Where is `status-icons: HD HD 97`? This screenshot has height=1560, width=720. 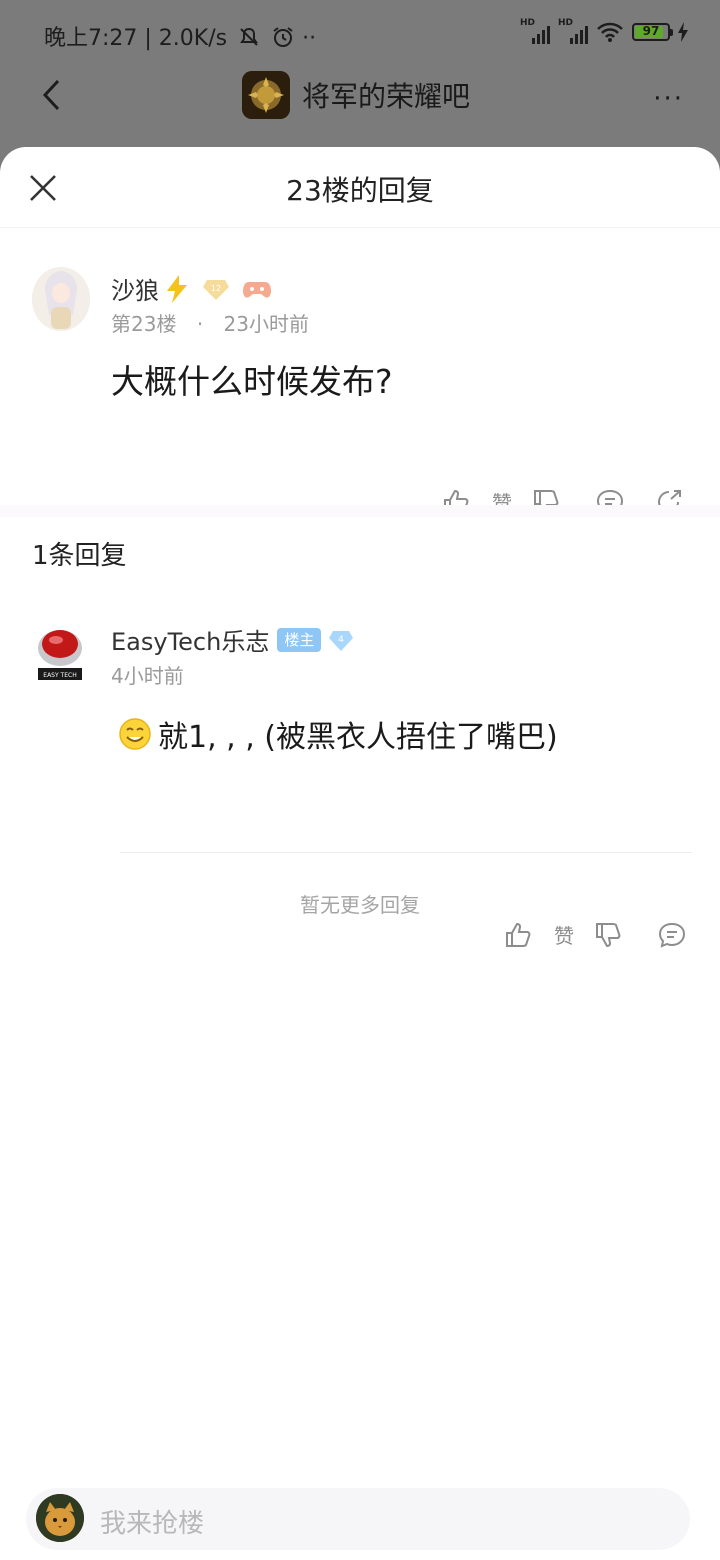
status-icons: HD HD 97 is located at coordinates (604, 32).